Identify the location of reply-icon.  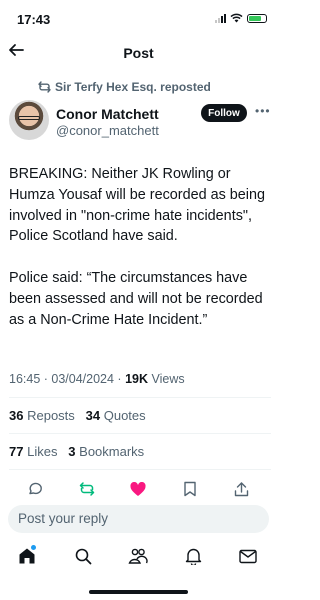
(35, 489).